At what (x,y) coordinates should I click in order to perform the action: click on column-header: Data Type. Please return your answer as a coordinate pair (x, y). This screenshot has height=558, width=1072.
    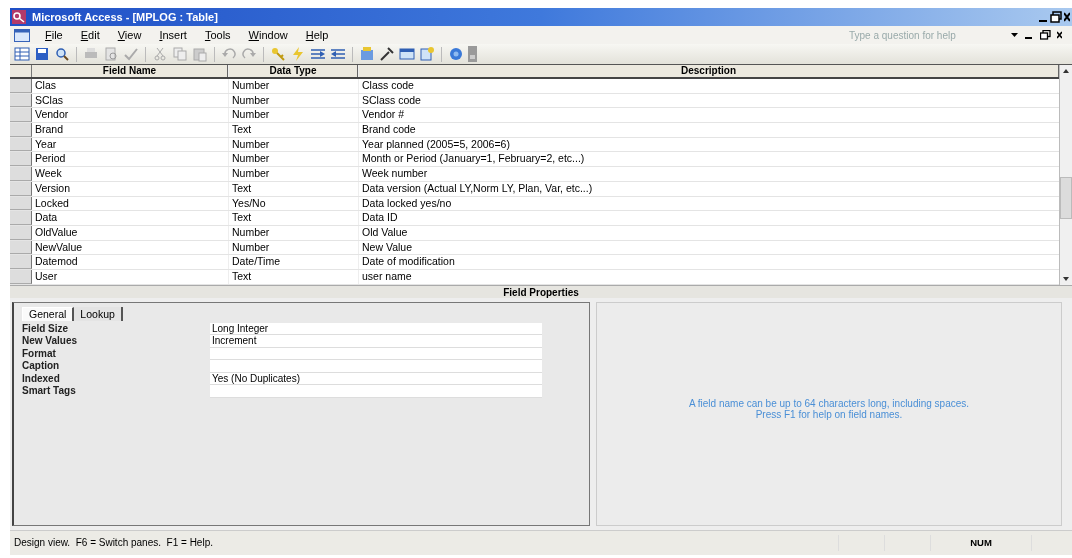
    Looking at the image, I should click on (293, 71).